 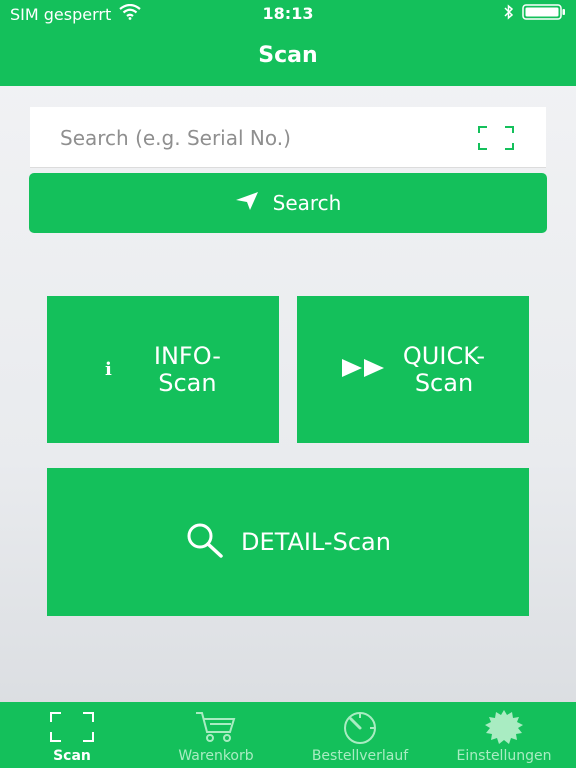 I want to click on tab-scan: Scan, so click(x=72, y=735).